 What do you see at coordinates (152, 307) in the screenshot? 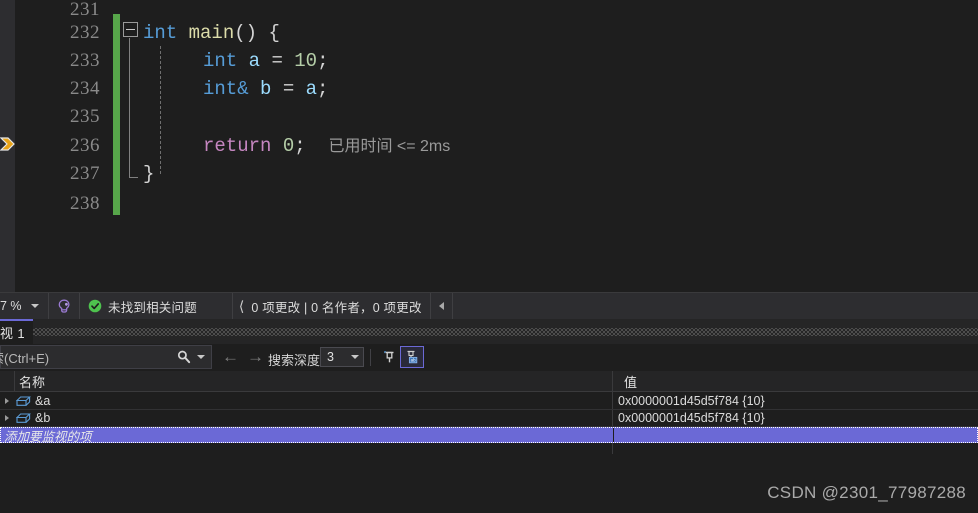
I see `issue-status-text: 未找到相关问题` at bounding box center [152, 307].